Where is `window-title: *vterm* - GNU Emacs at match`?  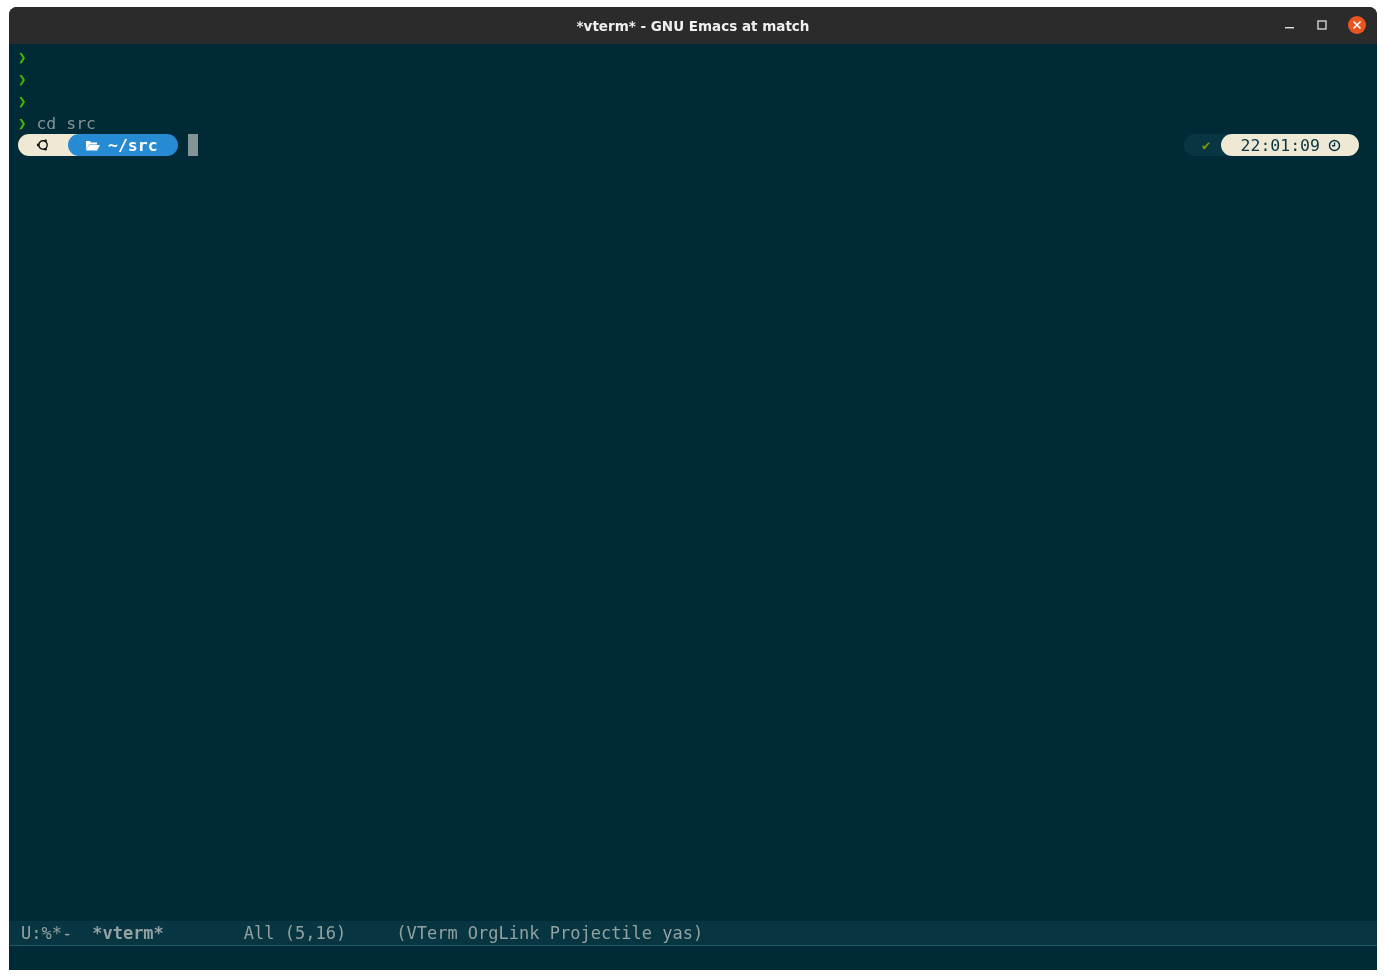 window-title: *vterm* - GNU Emacs at match is located at coordinates (693, 25).